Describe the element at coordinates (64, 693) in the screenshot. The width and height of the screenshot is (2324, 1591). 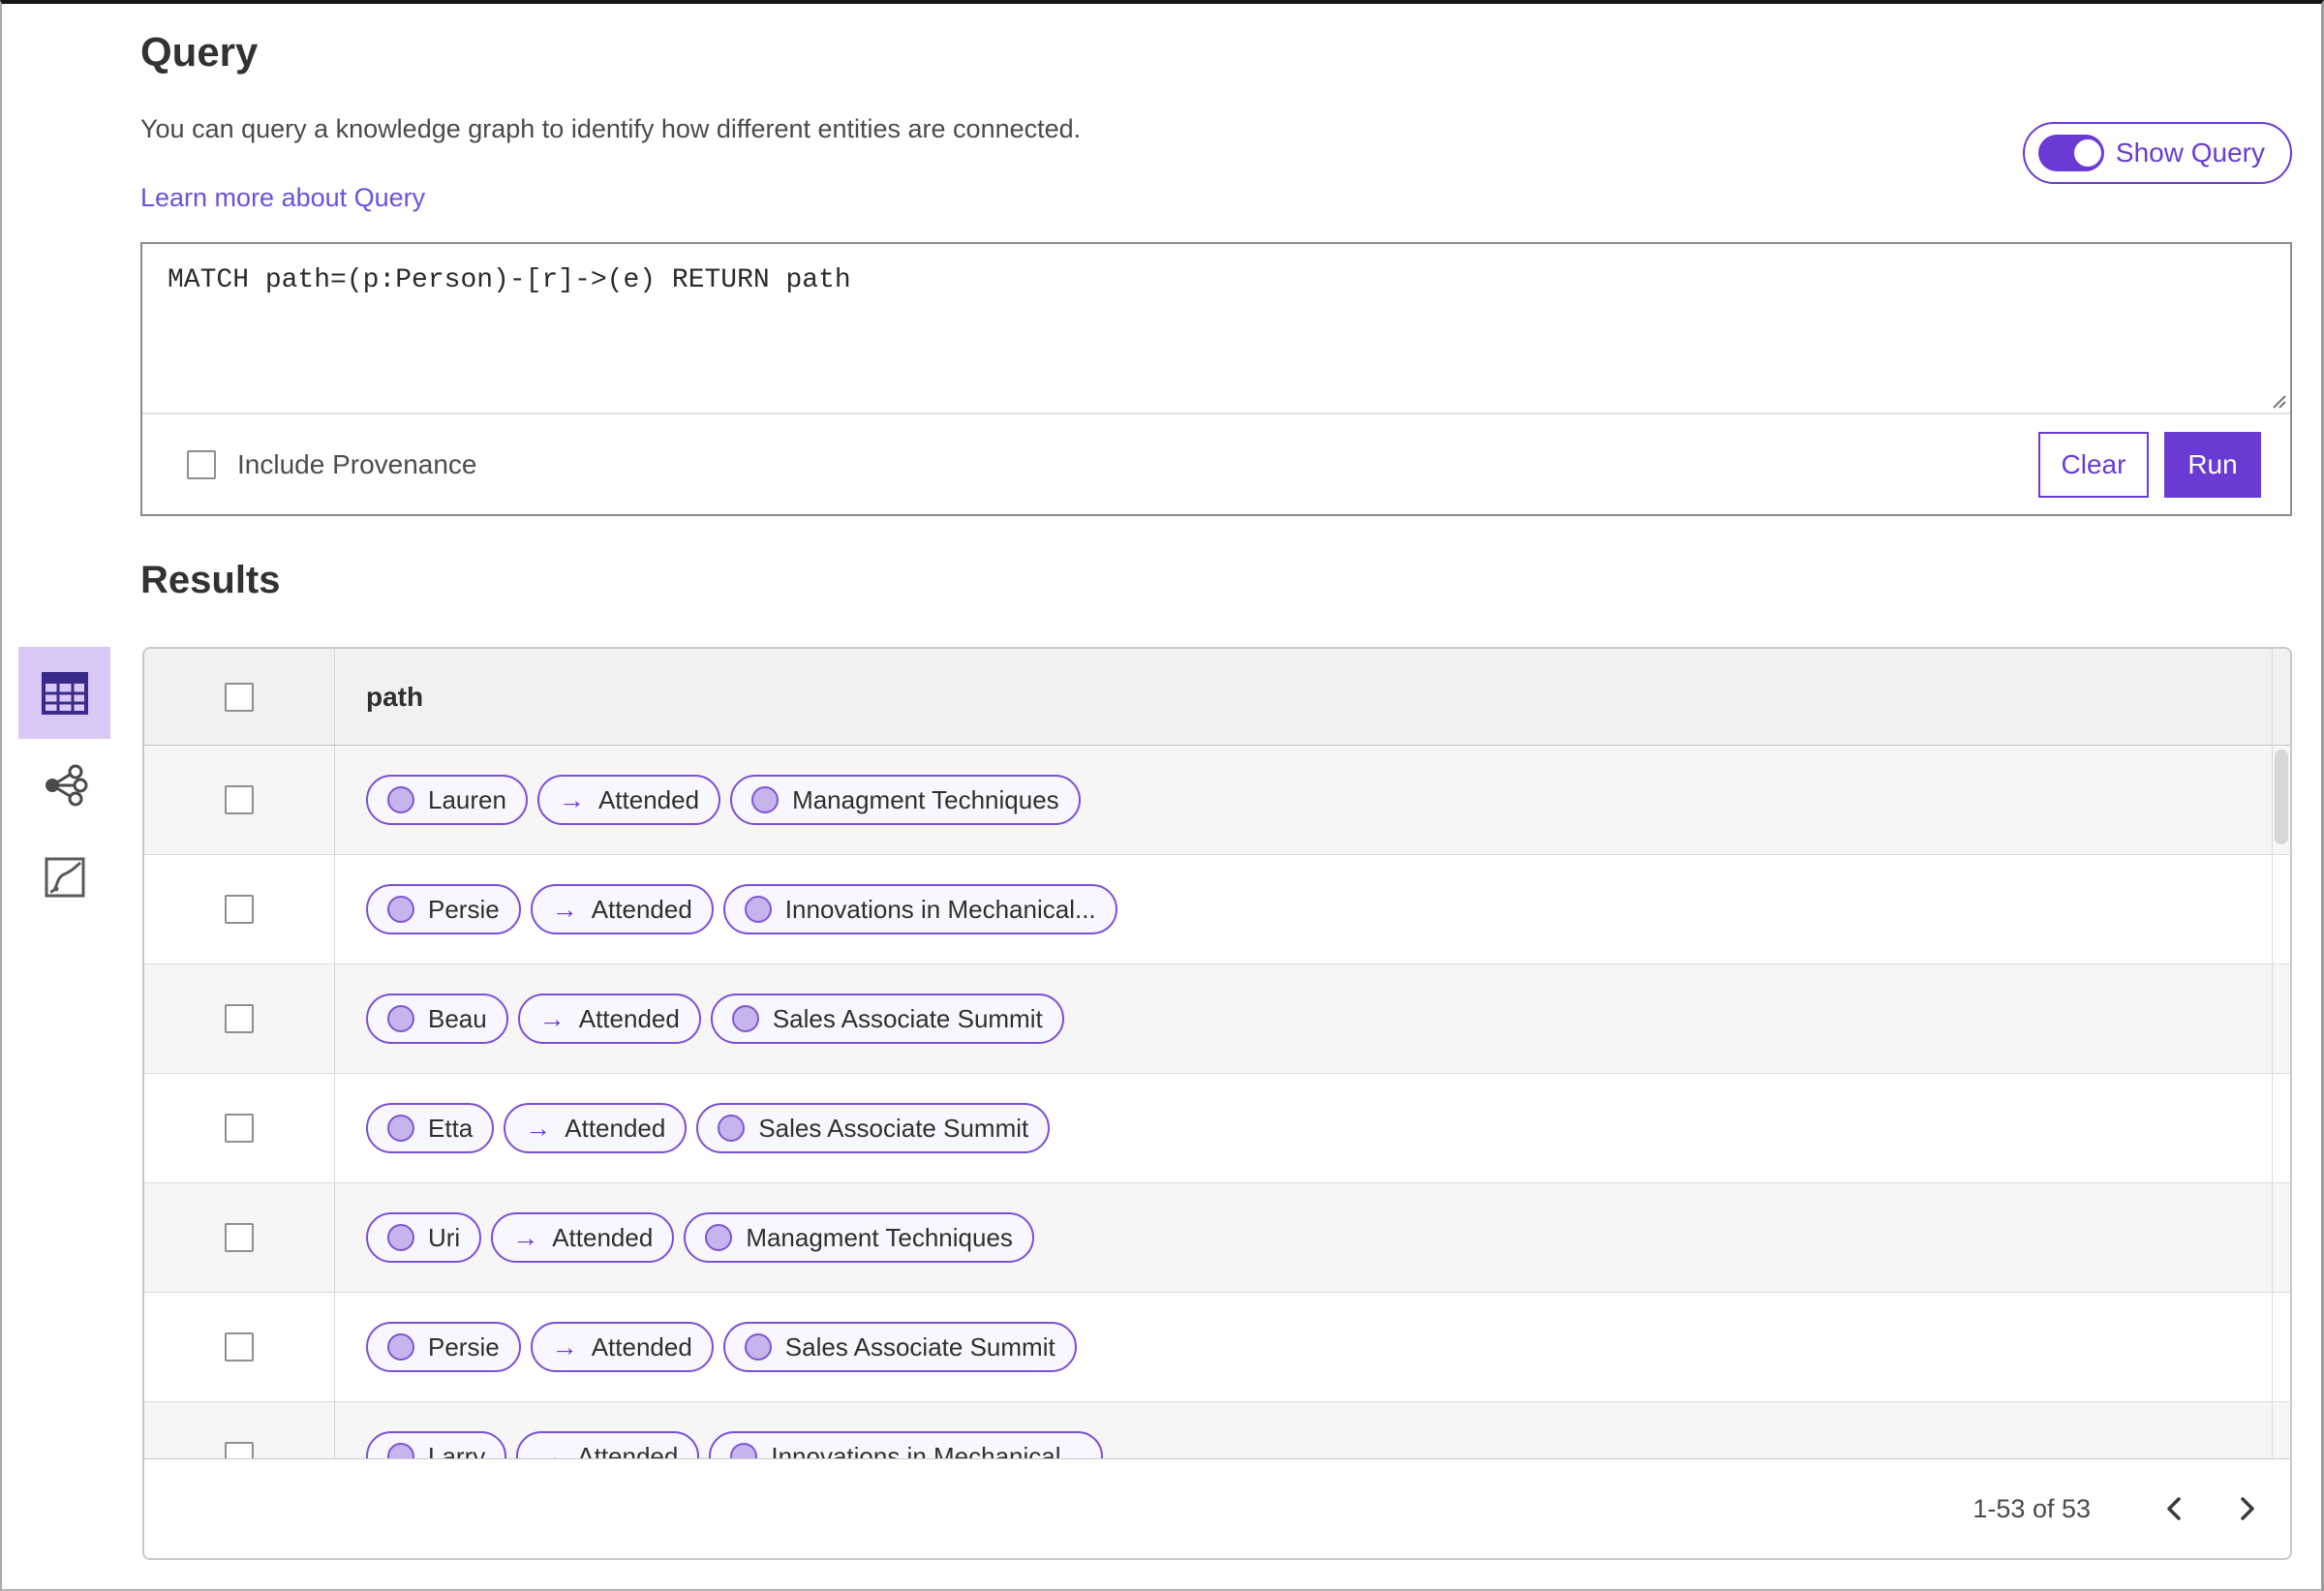
I see `tab-table-view` at that location.